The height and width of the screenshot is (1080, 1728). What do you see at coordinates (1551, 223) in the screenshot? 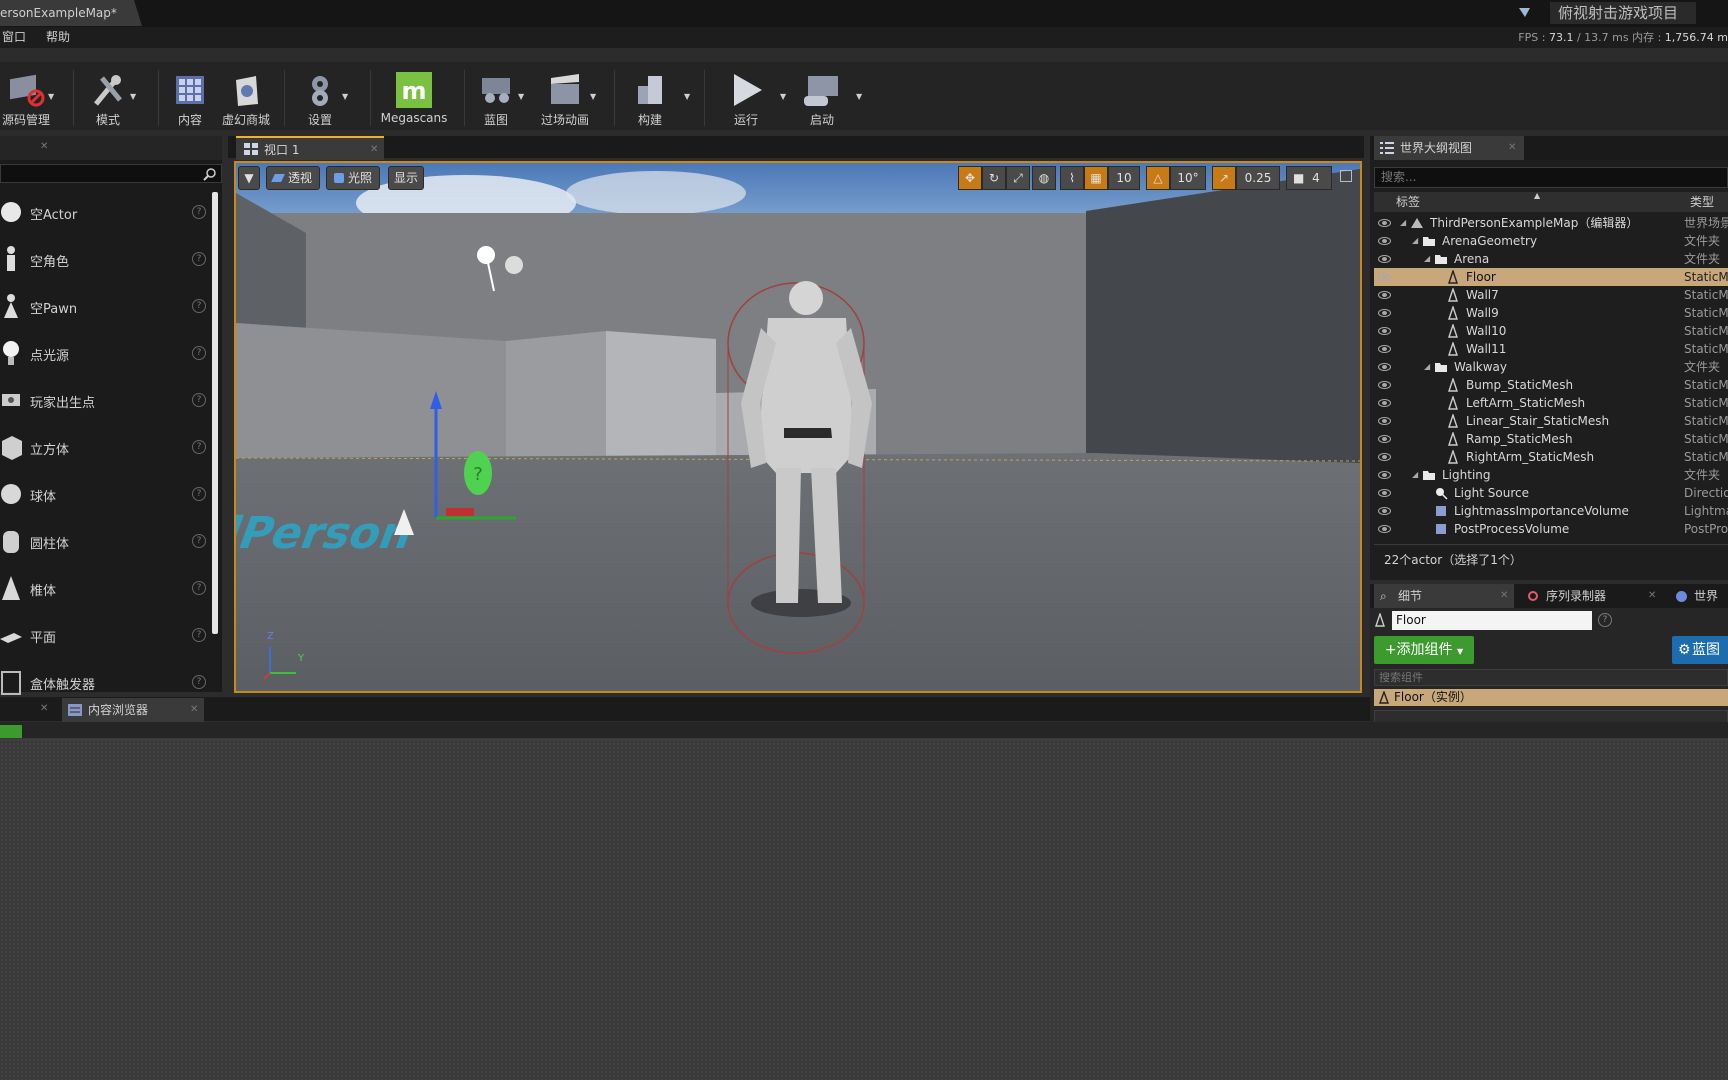
I see `outliner-row: ◢ ThirdPersonExampleMap（编辑器） 世界场景` at bounding box center [1551, 223].